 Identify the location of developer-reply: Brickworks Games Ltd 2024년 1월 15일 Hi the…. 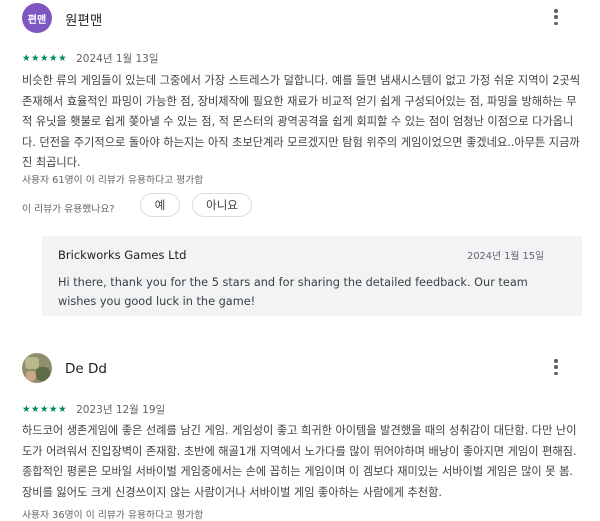
(312, 276).